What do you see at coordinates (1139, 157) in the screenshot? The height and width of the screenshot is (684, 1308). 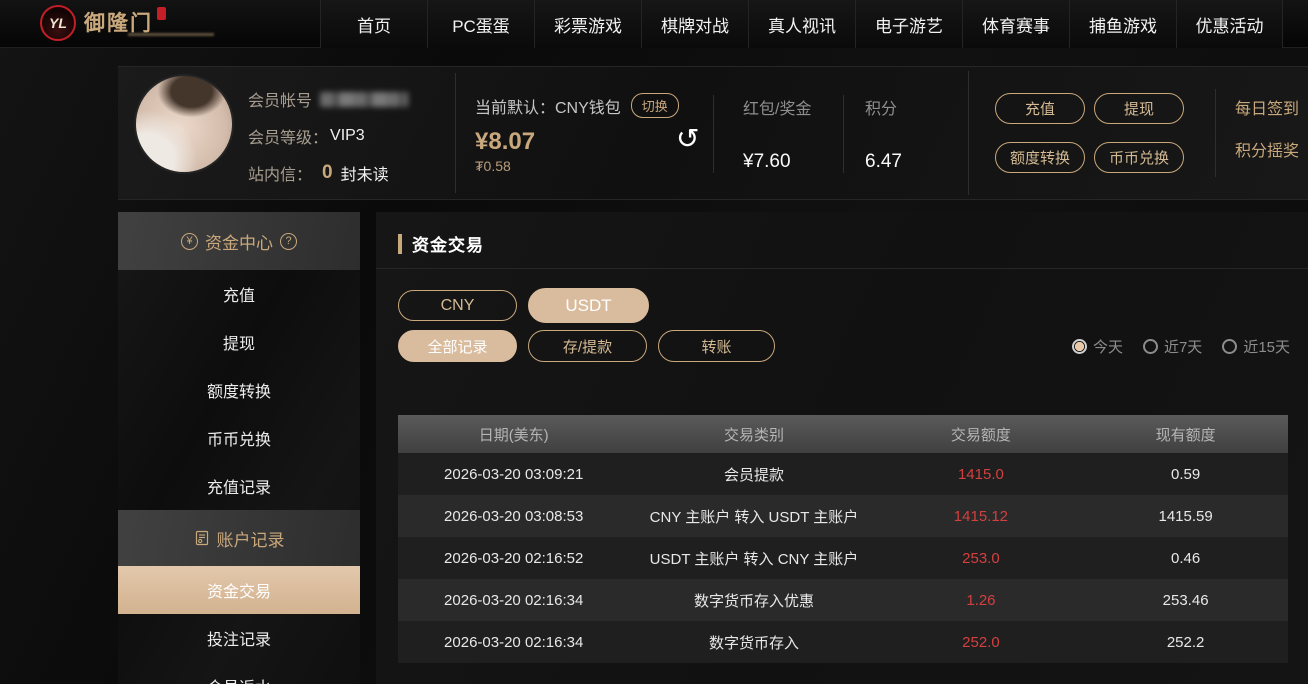 I see `coin-exchange-button: 币币兑换` at bounding box center [1139, 157].